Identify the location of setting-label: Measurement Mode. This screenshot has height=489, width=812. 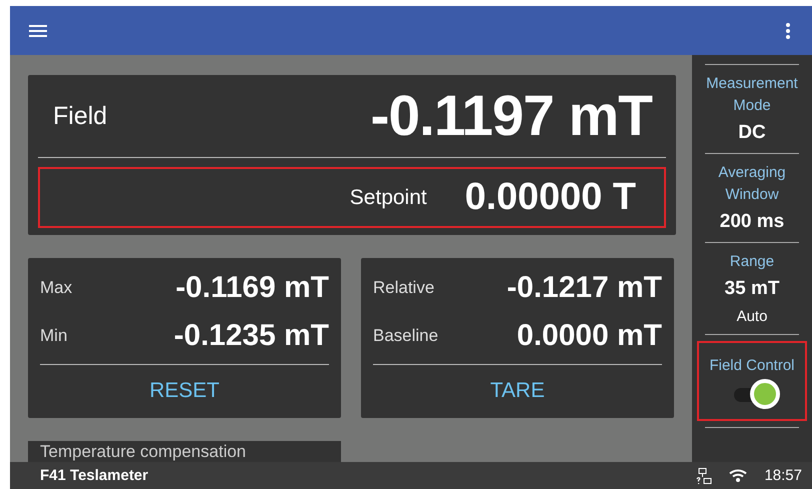
(752, 95).